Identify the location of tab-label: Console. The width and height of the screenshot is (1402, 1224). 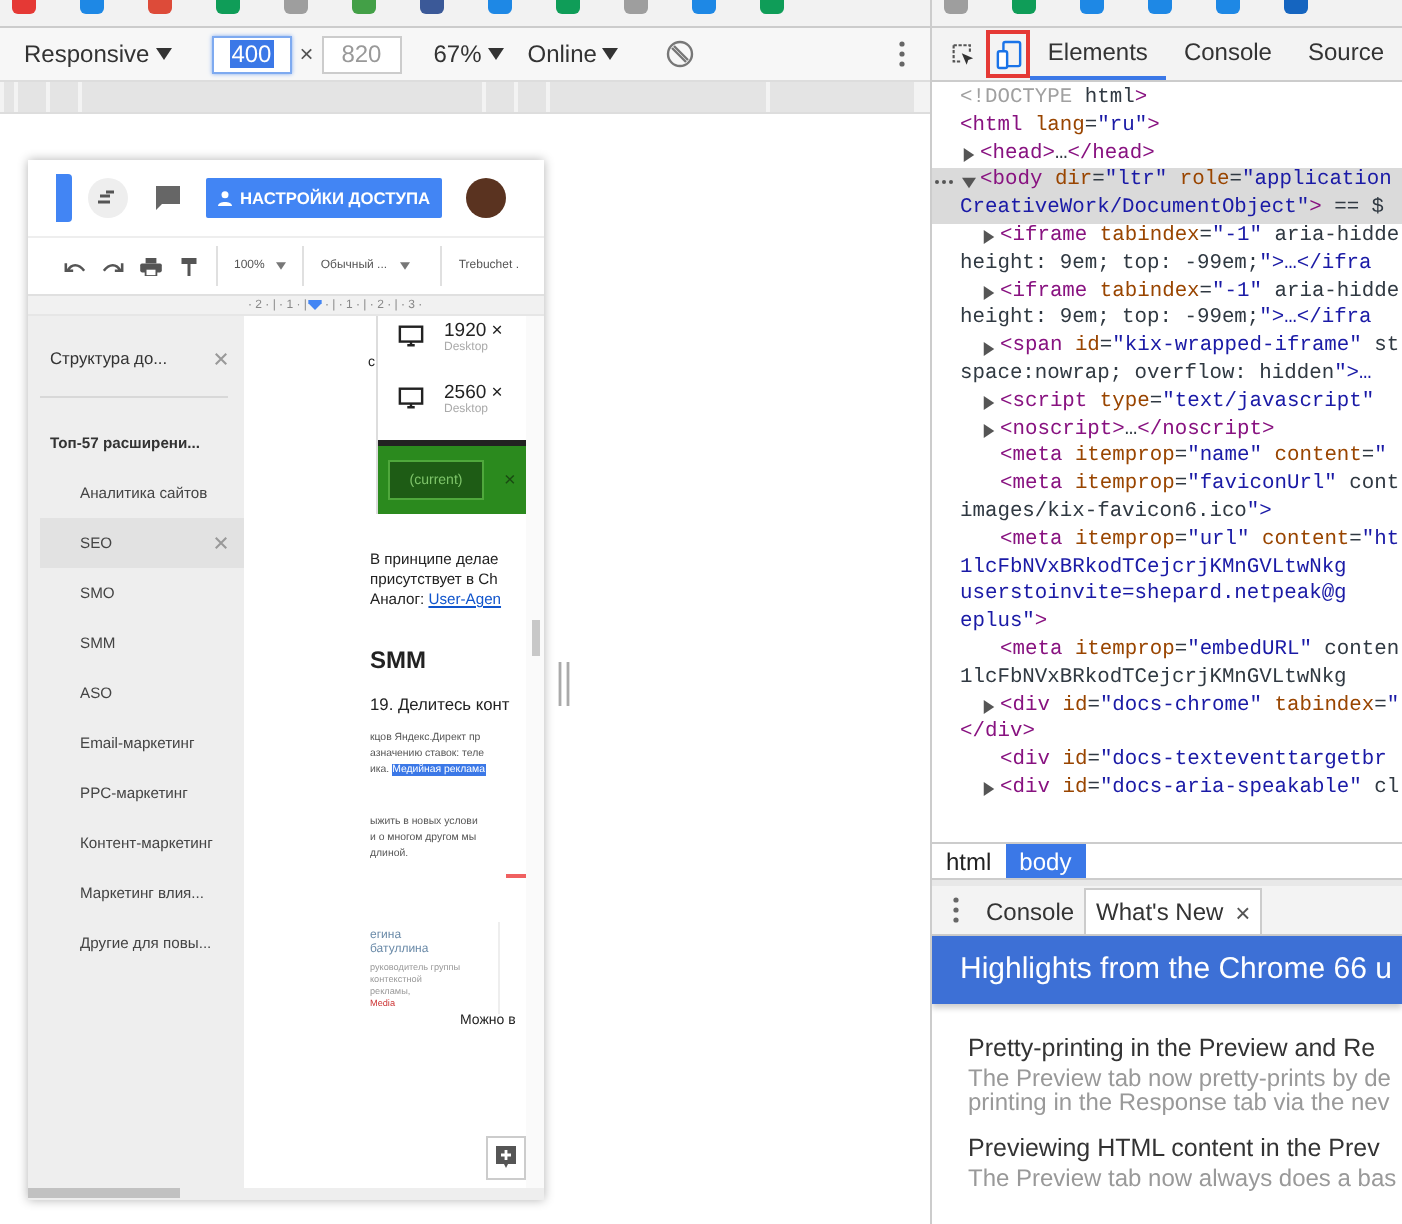
(1030, 912).